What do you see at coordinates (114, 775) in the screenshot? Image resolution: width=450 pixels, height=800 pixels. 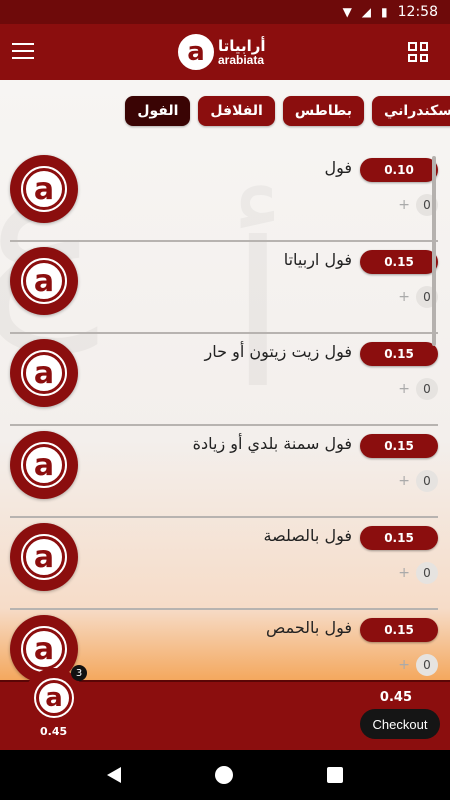 I see `back-icon` at bounding box center [114, 775].